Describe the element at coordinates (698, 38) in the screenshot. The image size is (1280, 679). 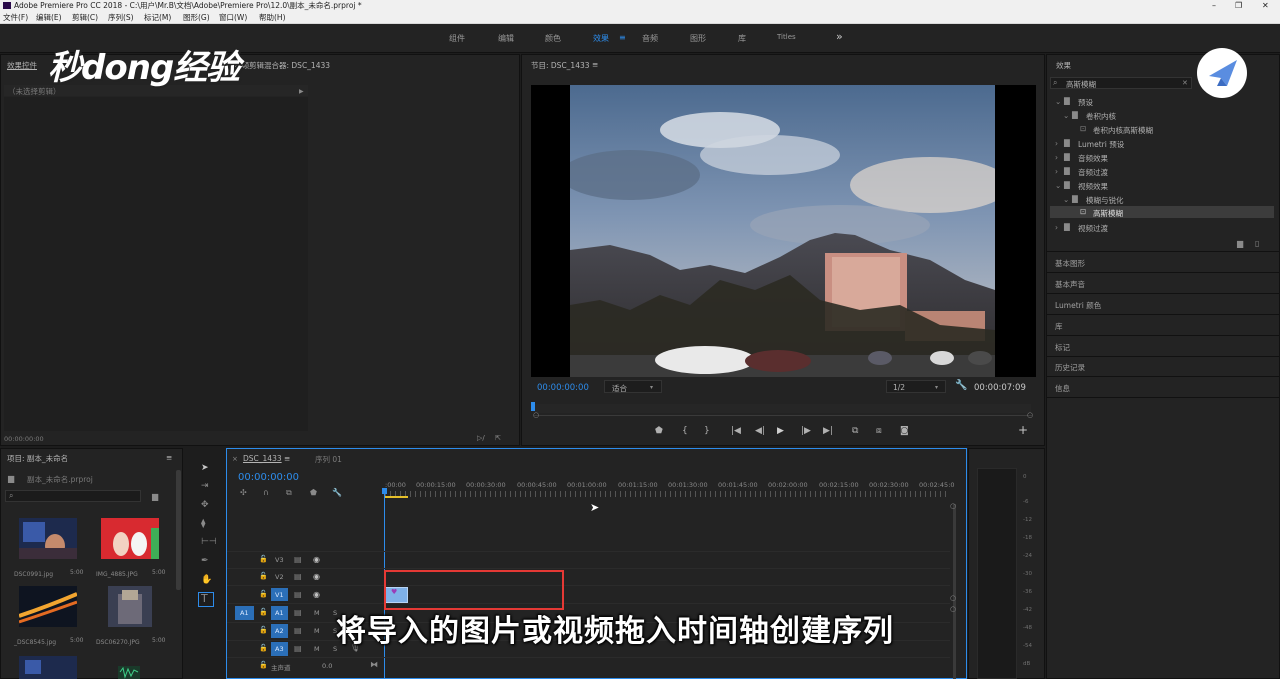
I see `workspace-graphics: 图形` at that location.